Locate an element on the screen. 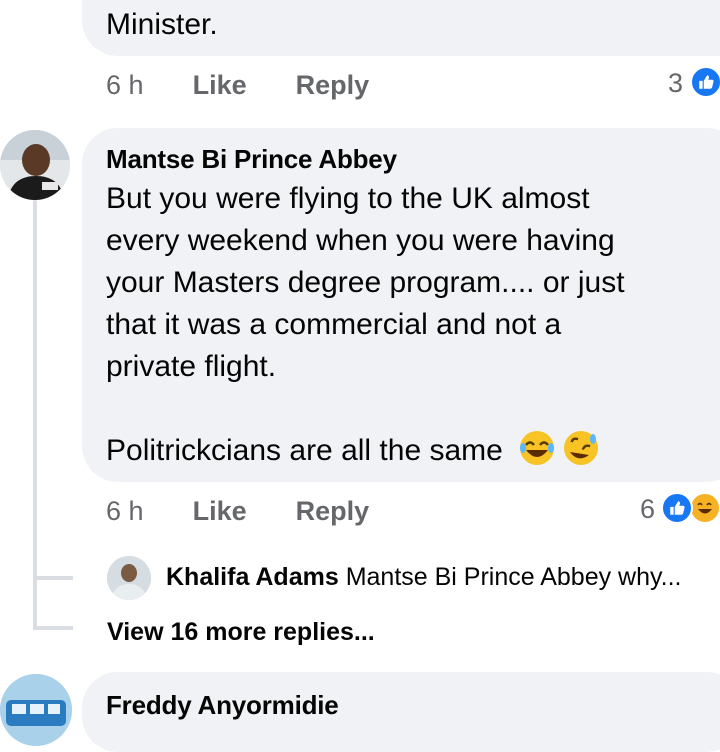 The image size is (720, 752). comment-author: Mantse Bi Prince Abbey is located at coordinates (251, 159).